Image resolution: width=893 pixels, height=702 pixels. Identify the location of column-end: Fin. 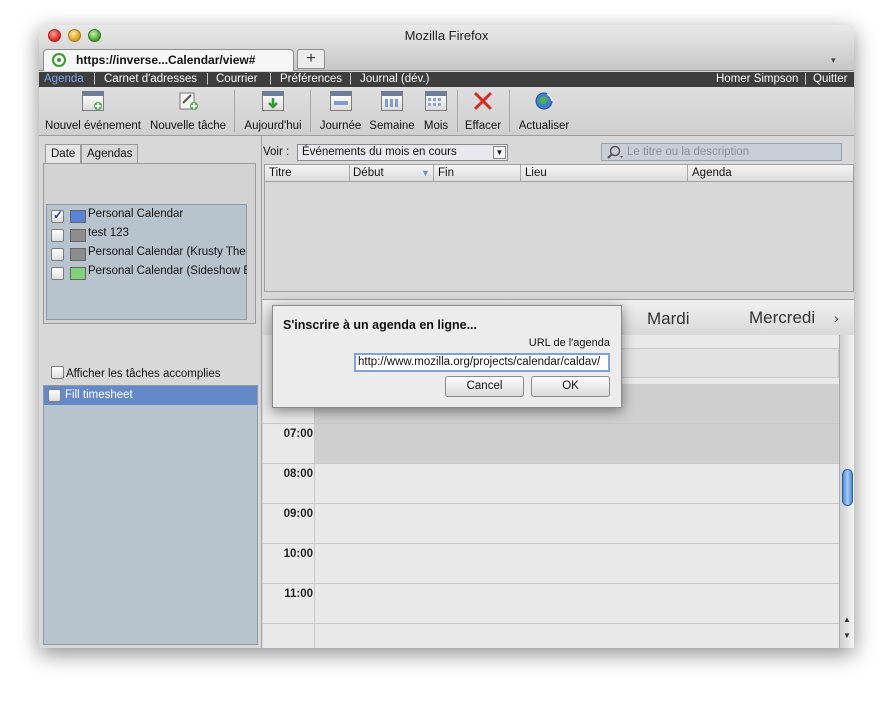
(446, 173).